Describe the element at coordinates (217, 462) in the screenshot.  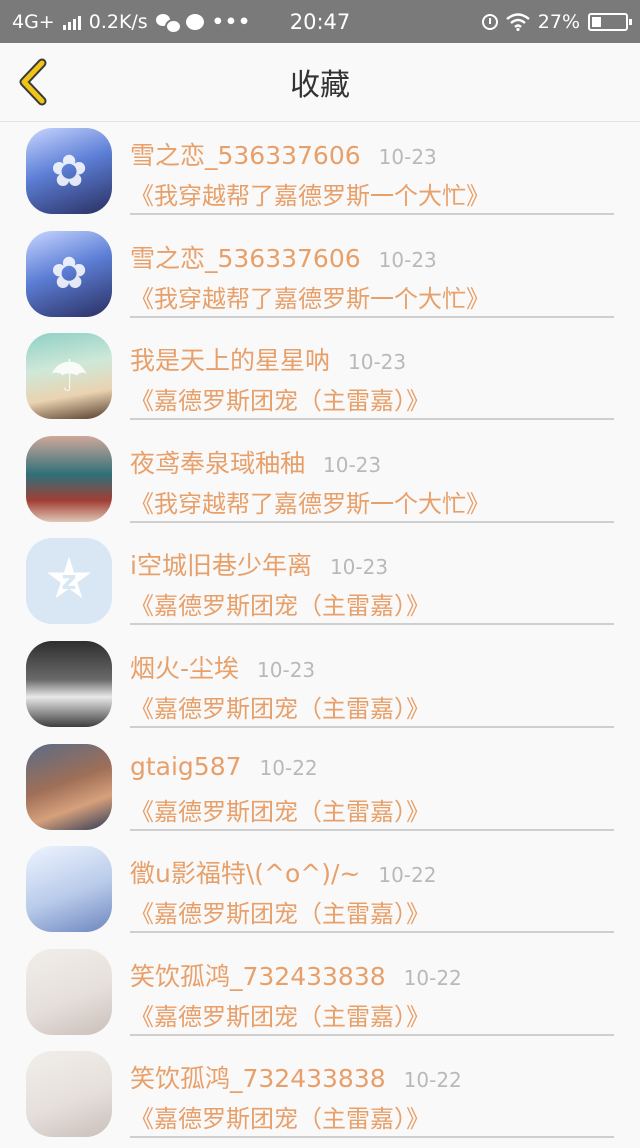
I see `user-name: 夜鸢奉泉琙秞秞` at that location.